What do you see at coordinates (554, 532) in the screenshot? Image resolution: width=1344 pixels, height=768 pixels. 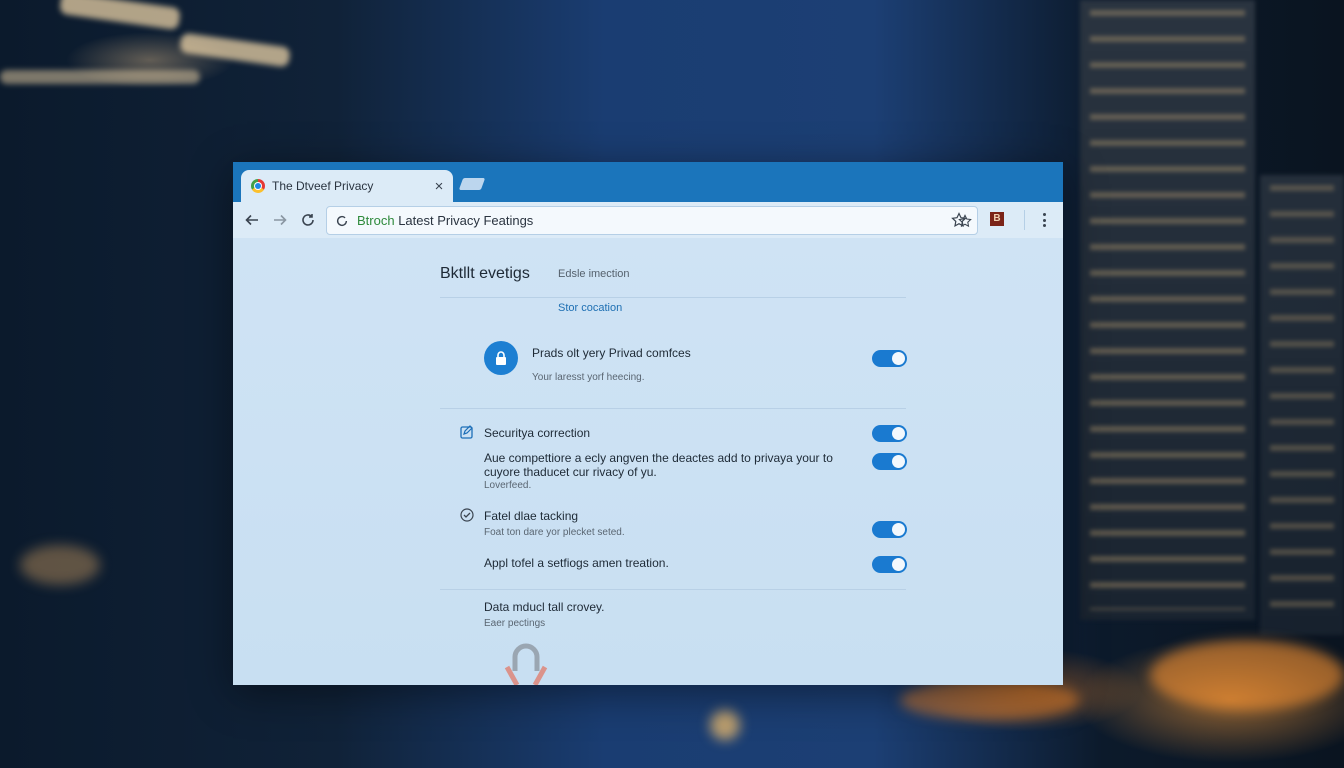 I see `setting-subtitle: Foat ton dare yor plecket seted.` at bounding box center [554, 532].